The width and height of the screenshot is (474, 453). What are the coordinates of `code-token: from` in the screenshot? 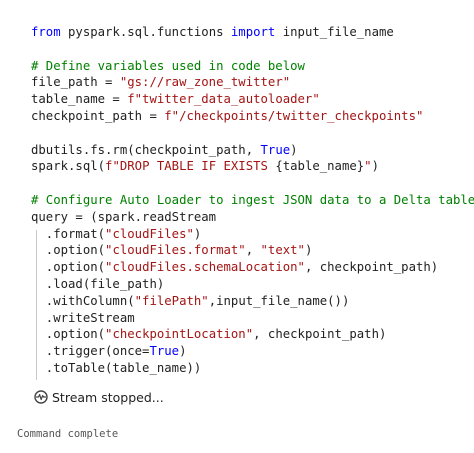 It's located at (46, 32).